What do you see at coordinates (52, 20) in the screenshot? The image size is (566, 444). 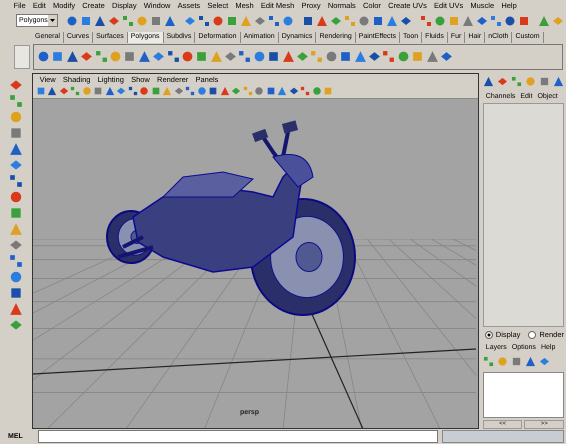 I see `caret-icon` at bounding box center [52, 20].